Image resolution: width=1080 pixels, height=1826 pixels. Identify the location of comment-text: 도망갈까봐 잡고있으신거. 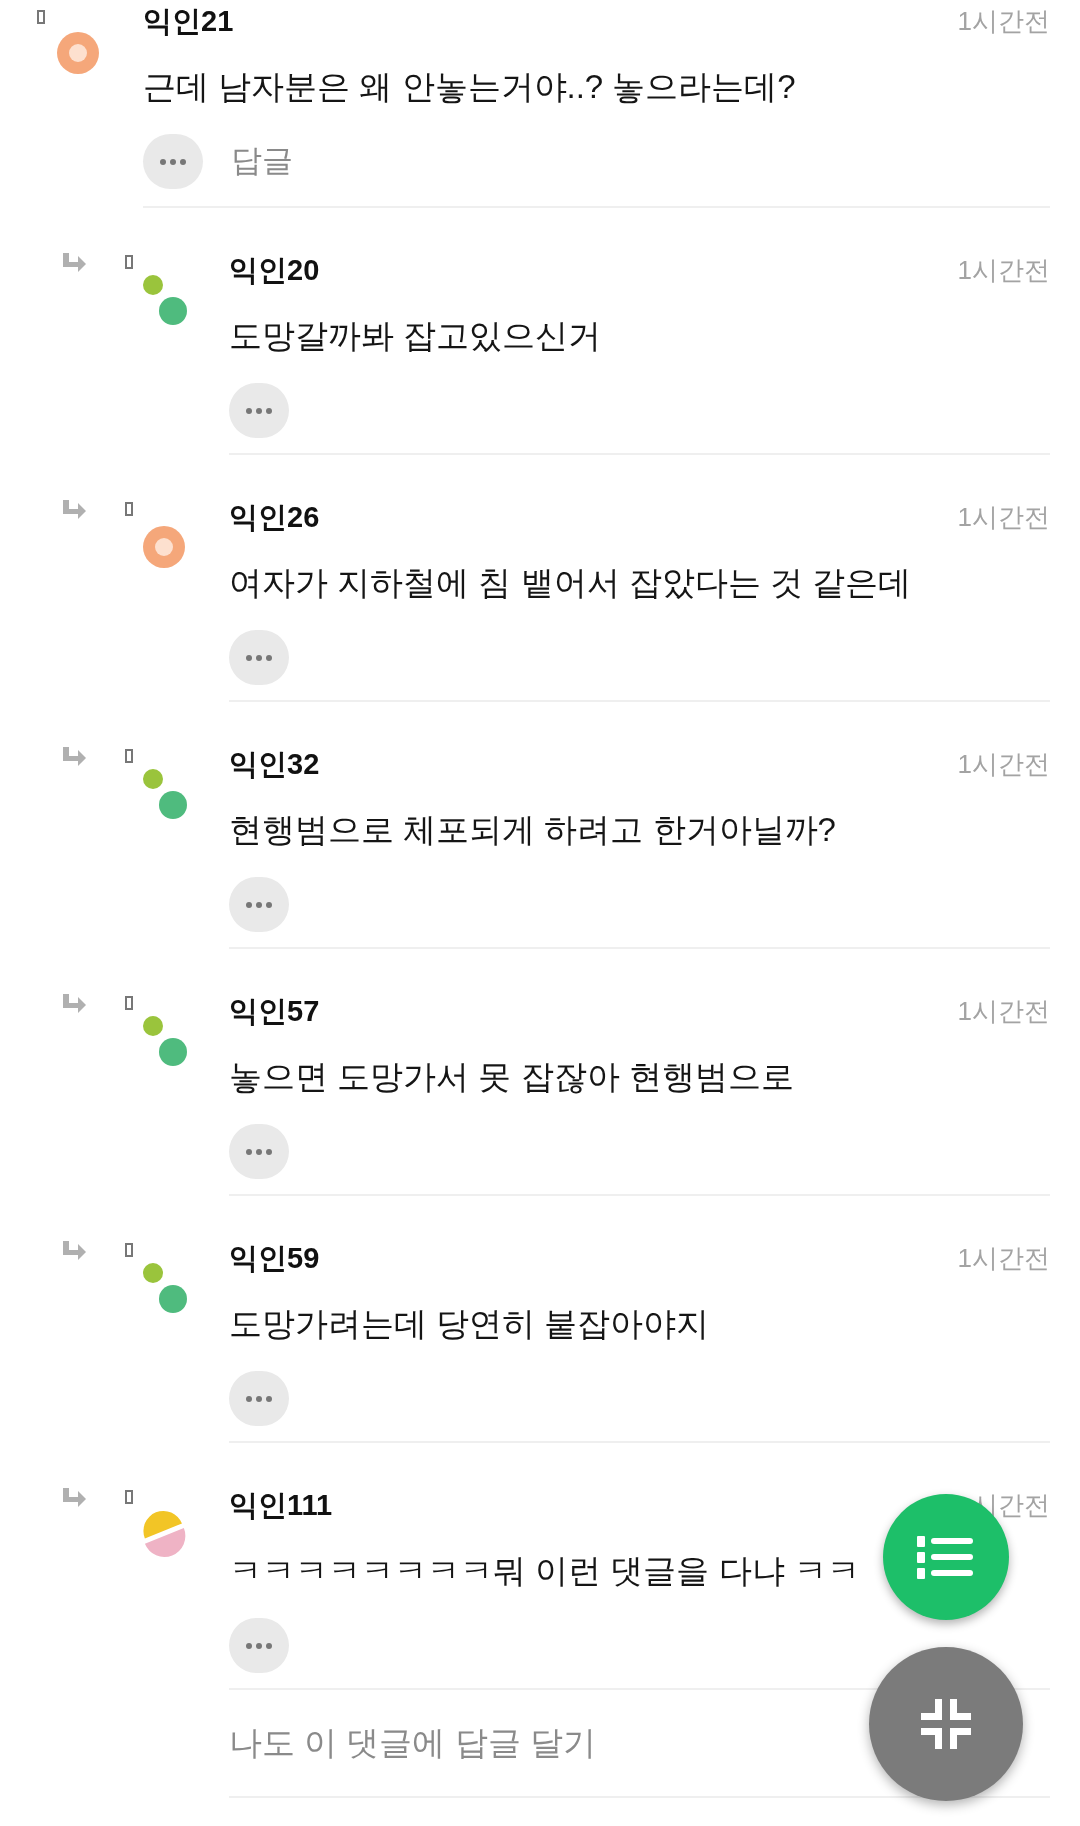
(415, 336).